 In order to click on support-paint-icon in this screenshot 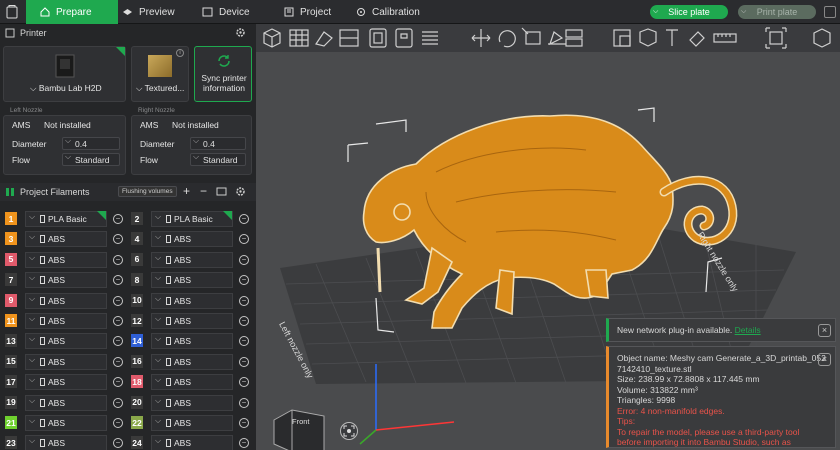, I will do `click(648, 37)`.